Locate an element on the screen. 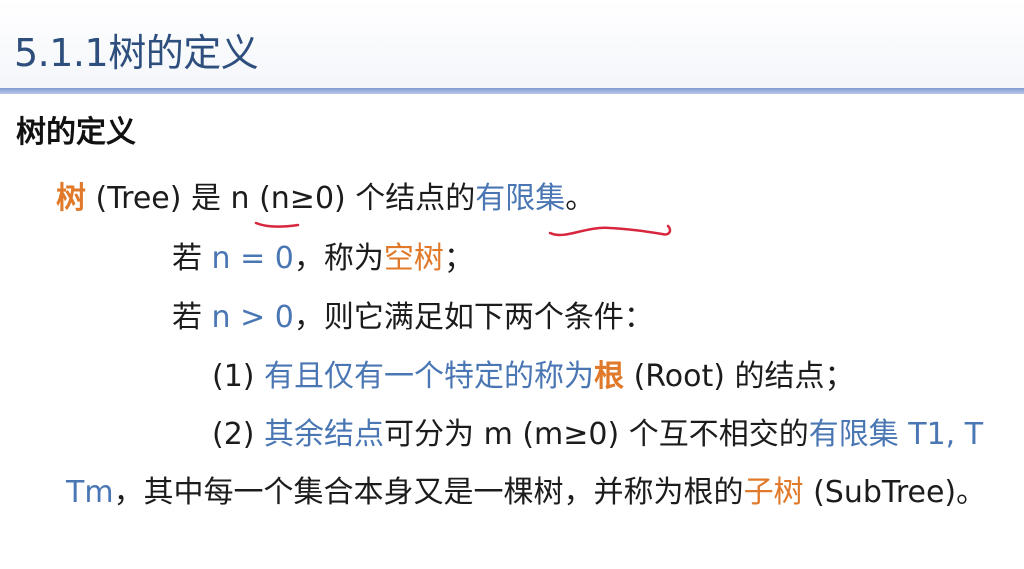 The height and width of the screenshot is (569, 1024). condition-empty-line: 若 n = 0，称为空树； is located at coordinates (323, 259).